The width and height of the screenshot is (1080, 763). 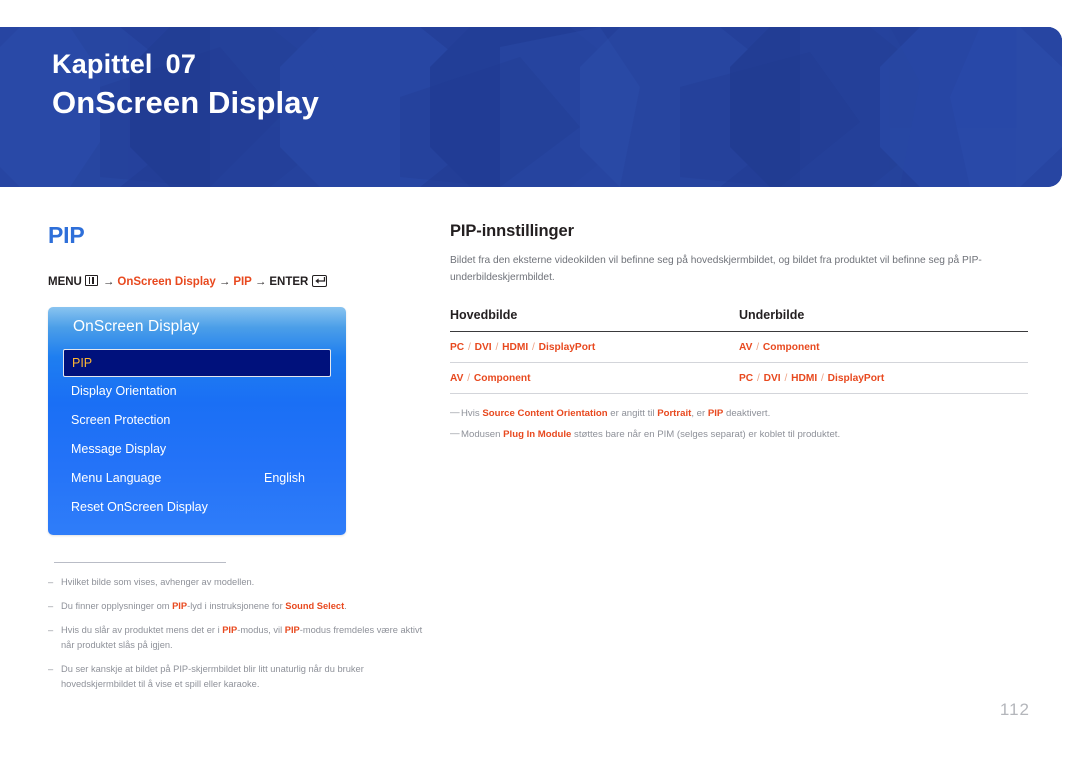 What do you see at coordinates (674, 414) in the screenshot?
I see `emphasis-term: Portrait` at bounding box center [674, 414].